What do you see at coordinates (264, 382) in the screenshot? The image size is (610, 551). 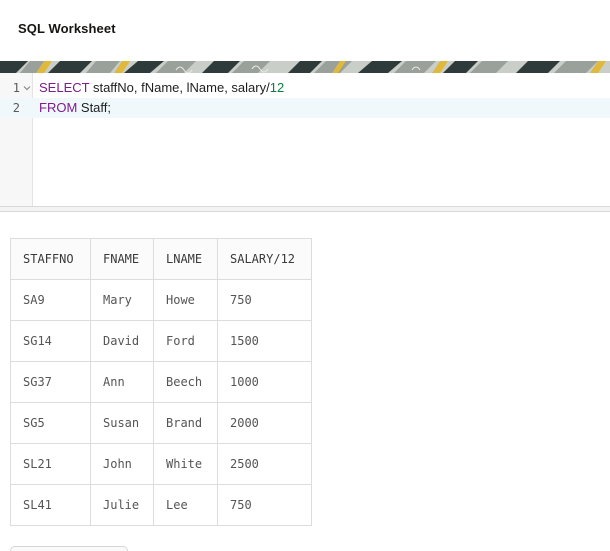 I see `cell-salary: 1000` at bounding box center [264, 382].